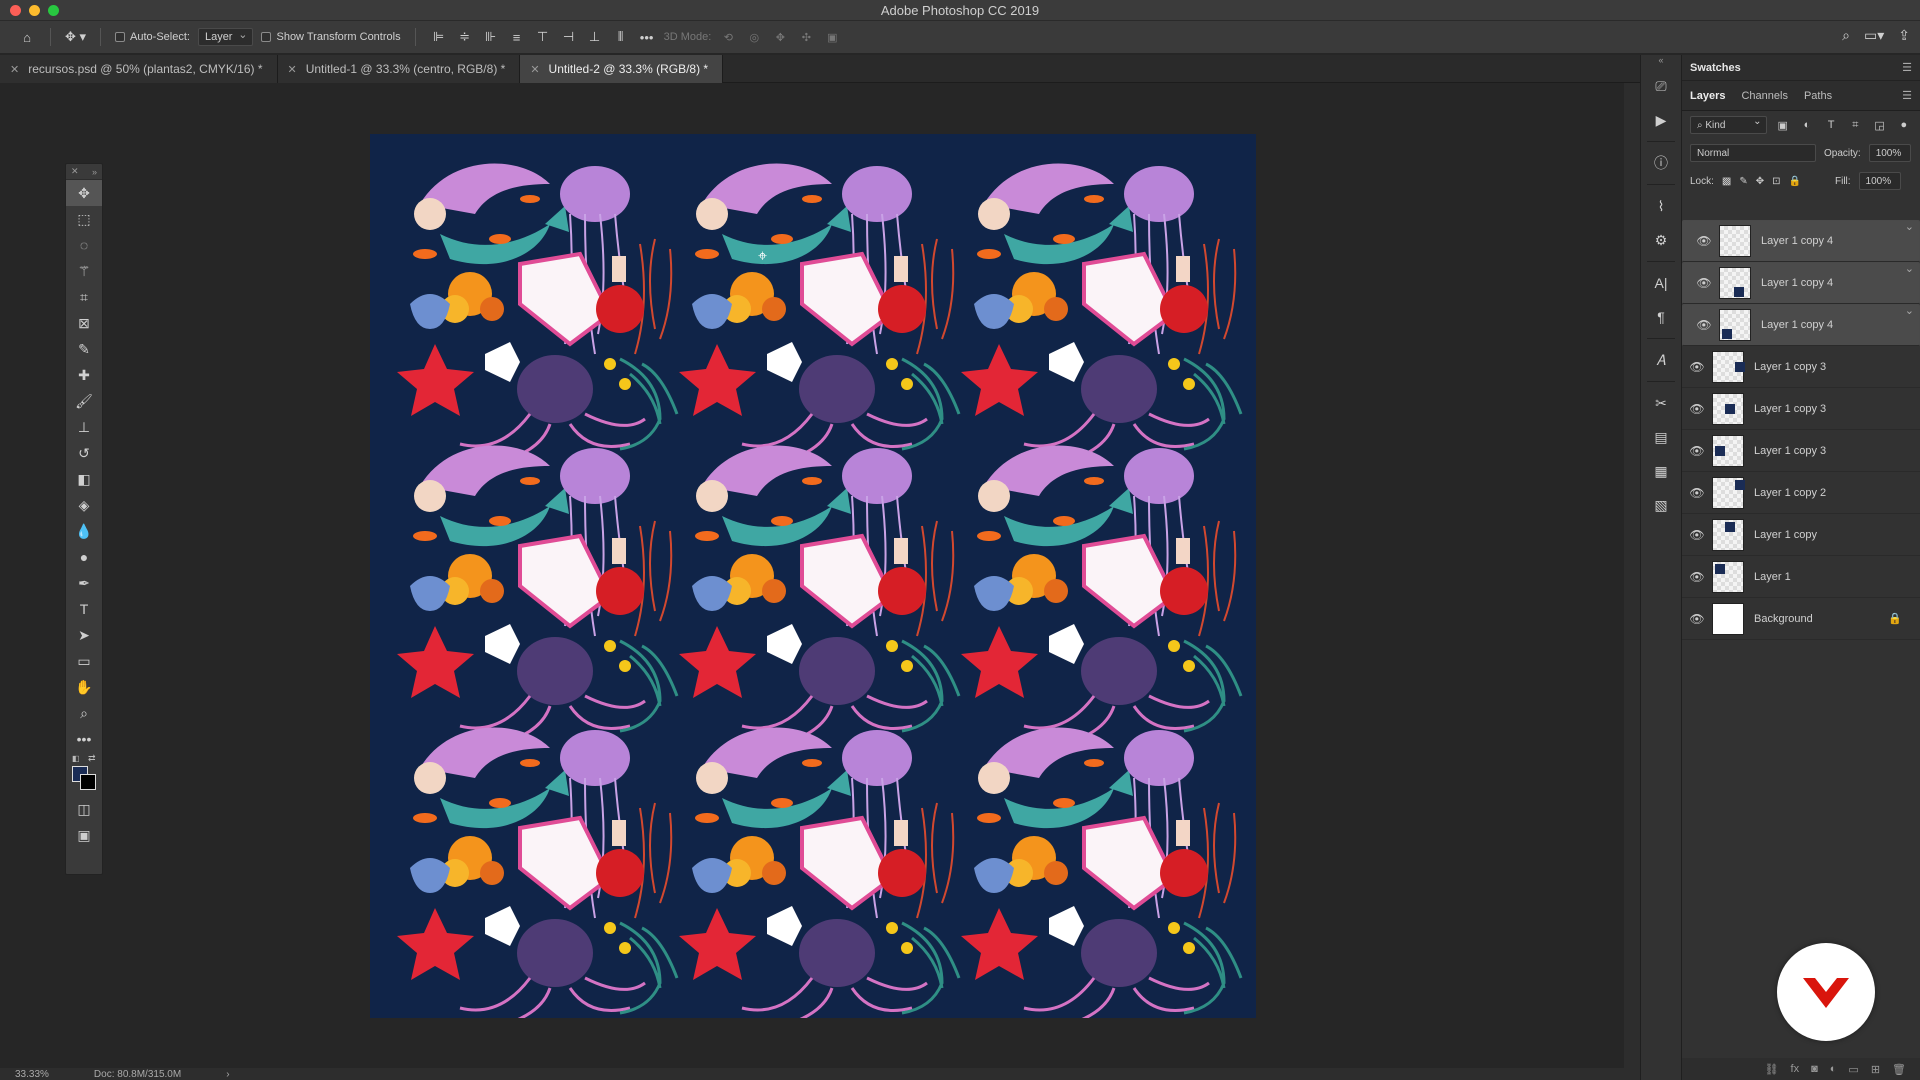  Describe the element at coordinates (1783, 125) in the screenshot. I see `pixel-filter-icon: ▣` at that location.